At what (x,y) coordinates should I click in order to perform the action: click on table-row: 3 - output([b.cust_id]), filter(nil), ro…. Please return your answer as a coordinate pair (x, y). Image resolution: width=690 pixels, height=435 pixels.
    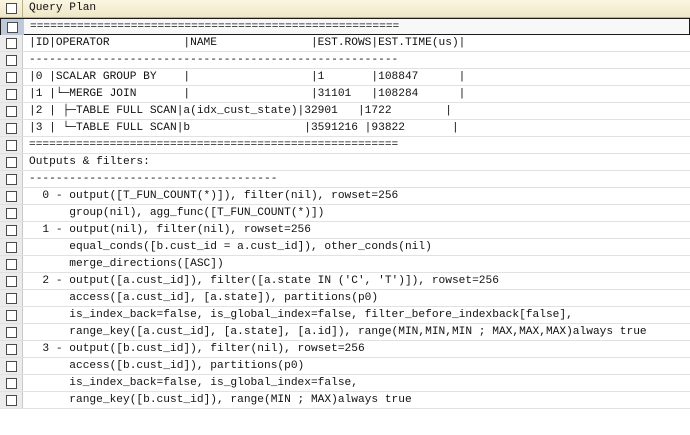
    Looking at the image, I should click on (345, 349).